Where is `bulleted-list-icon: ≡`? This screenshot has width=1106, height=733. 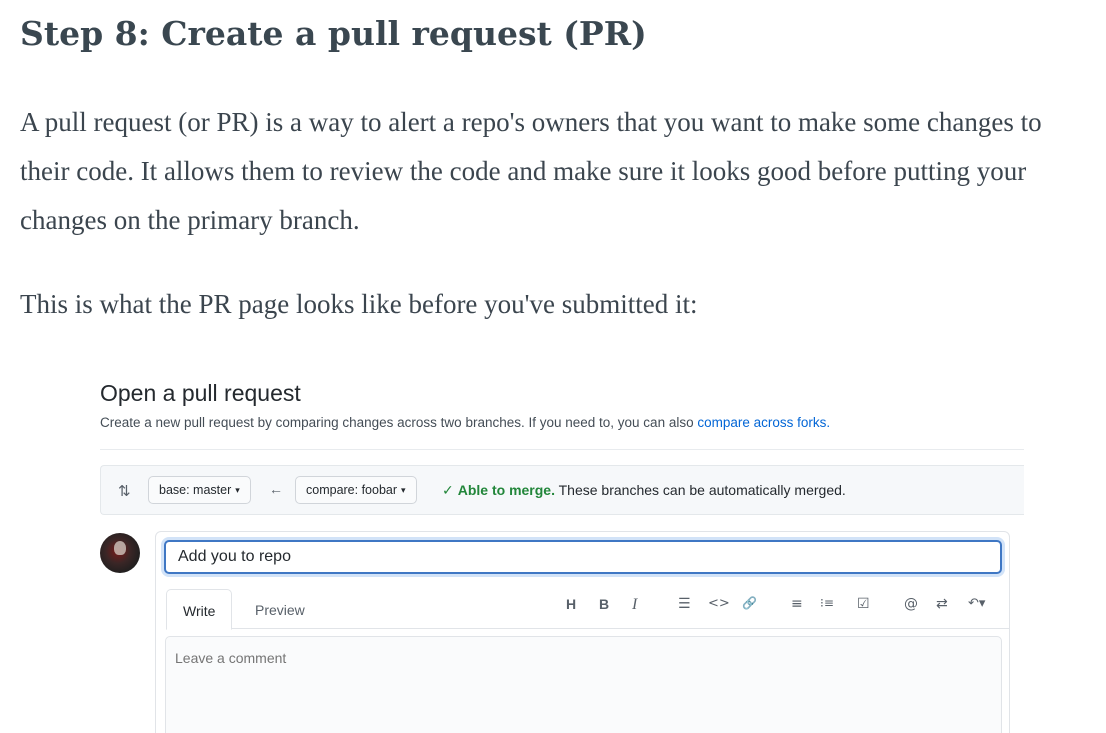
bulleted-list-icon: ≡ is located at coordinates (797, 604).